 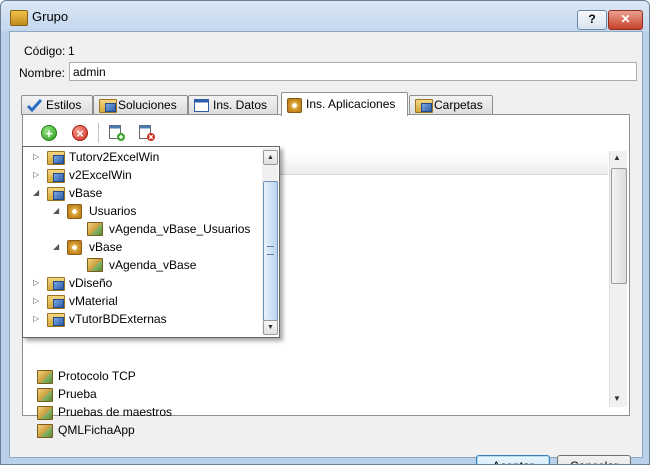 What do you see at coordinates (351, 104) in the screenshot?
I see `tab-label: Ins. Aplicaciones` at bounding box center [351, 104].